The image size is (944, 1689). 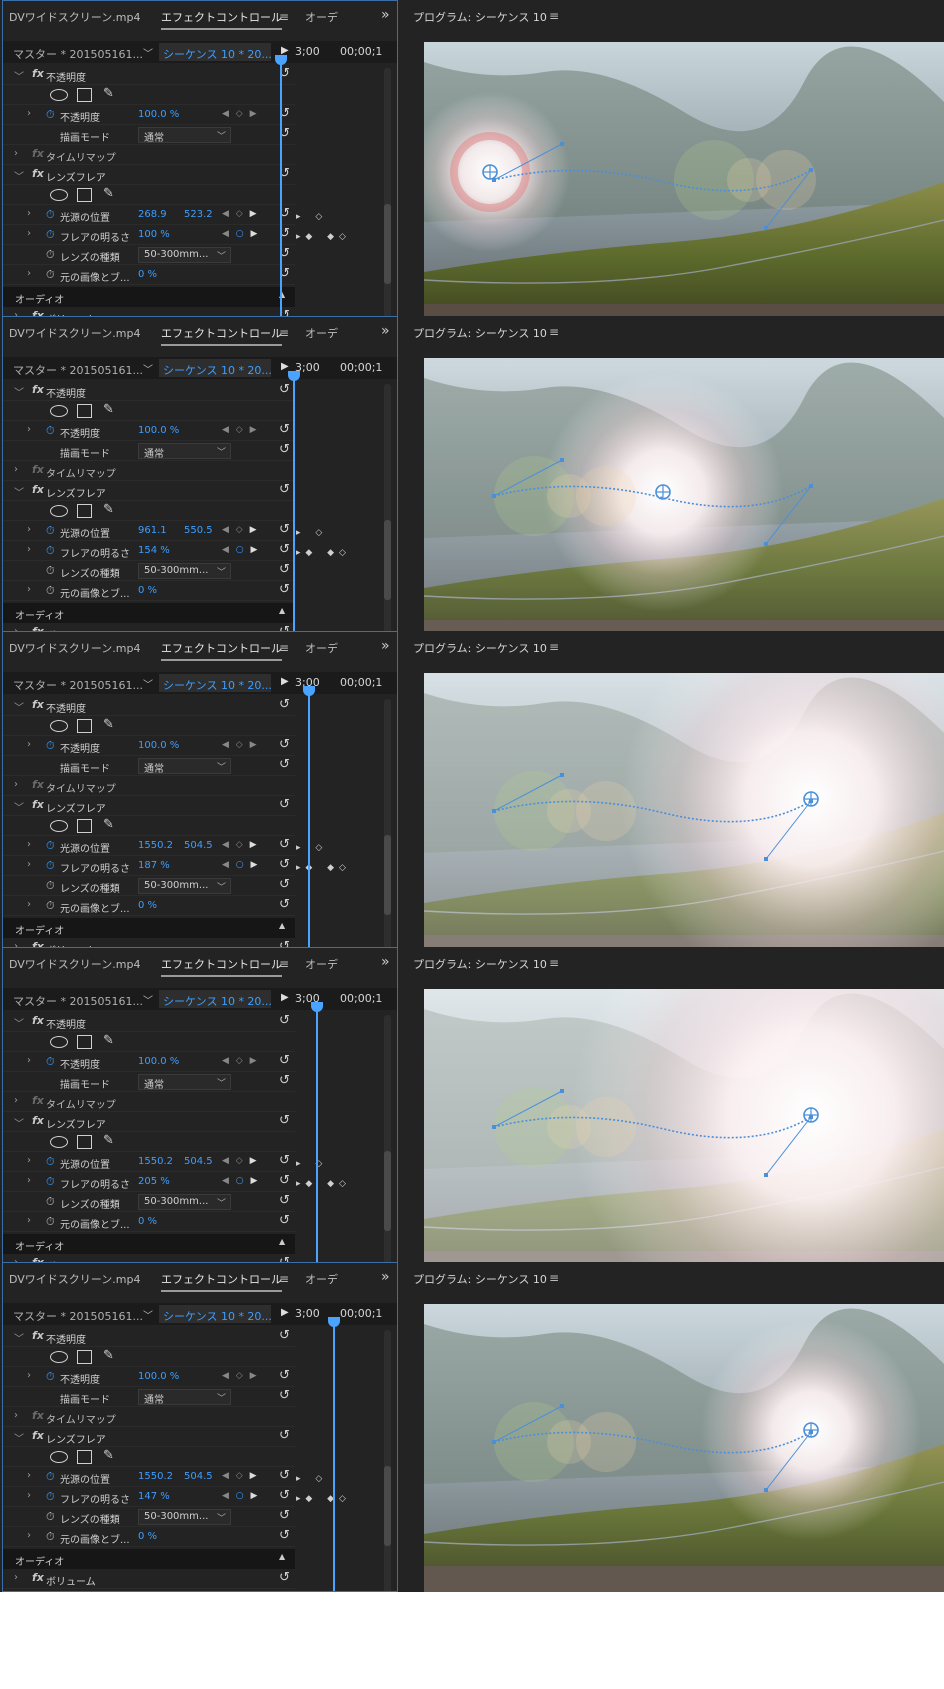 What do you see at coordinates (221, 1281) in the screenshot?
I see `tab-effect-controls: エフェクトコントロール` at bounding box center [221, 1281].